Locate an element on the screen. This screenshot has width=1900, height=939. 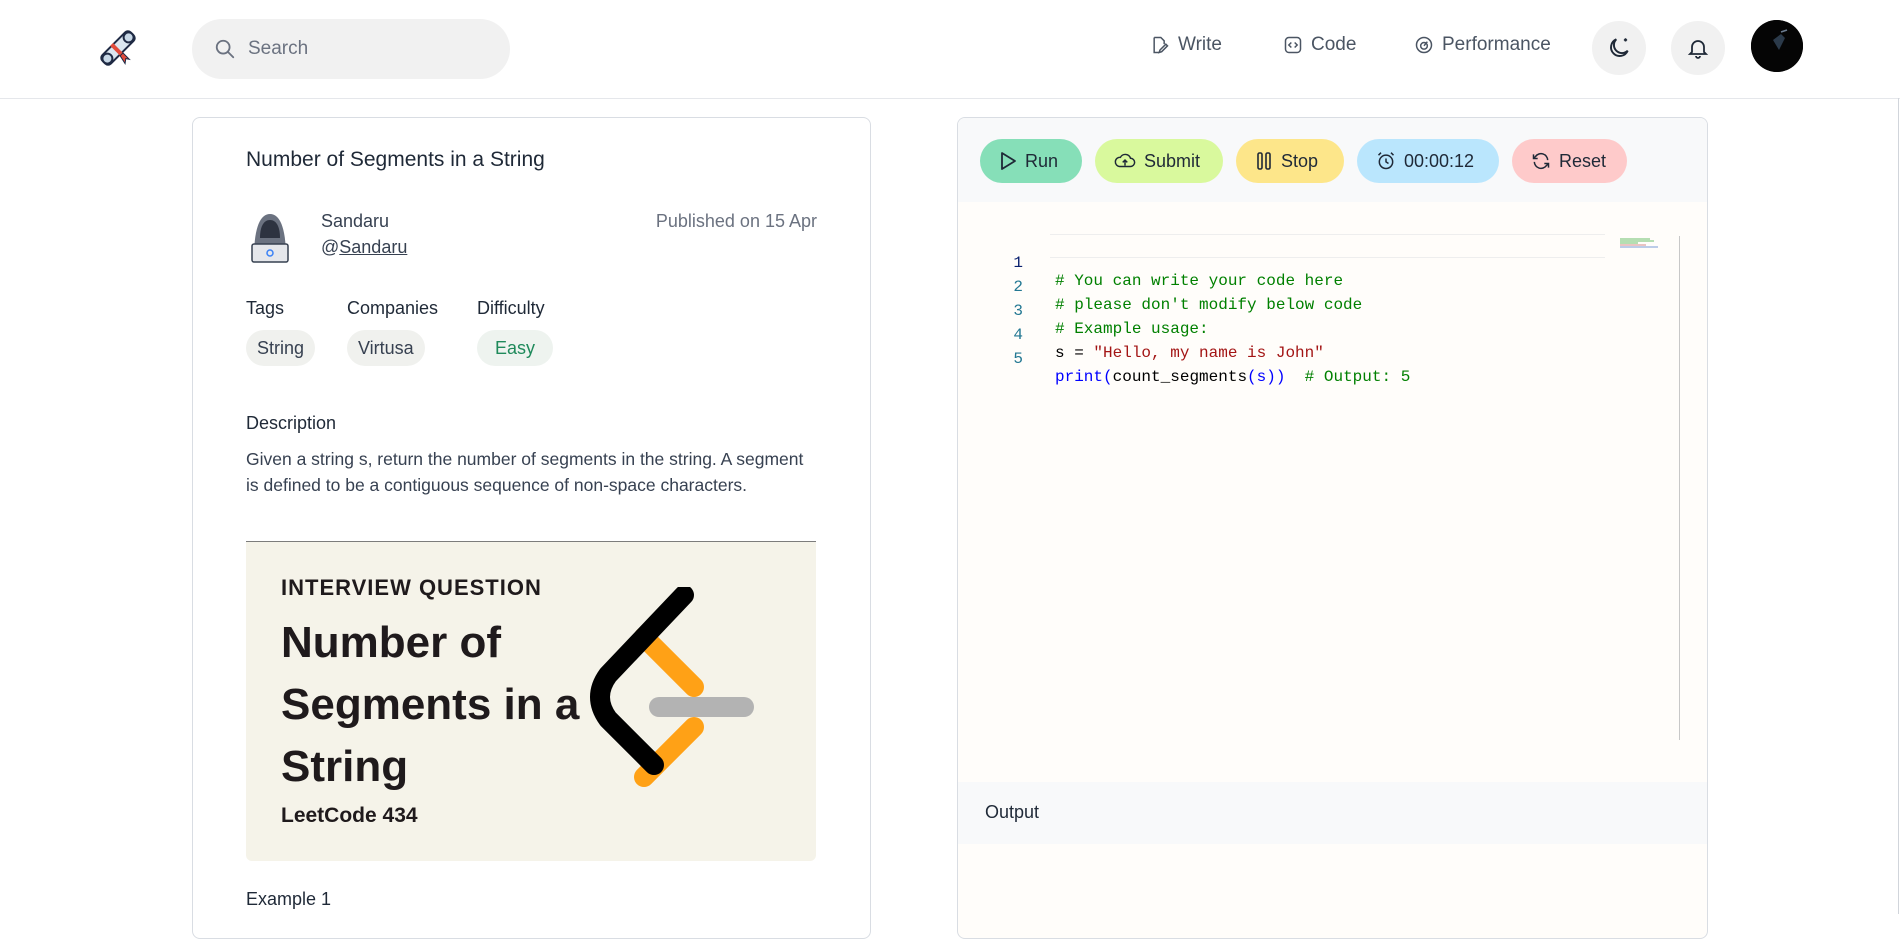
companies-label: Companies is located at coordinates (393, 308).